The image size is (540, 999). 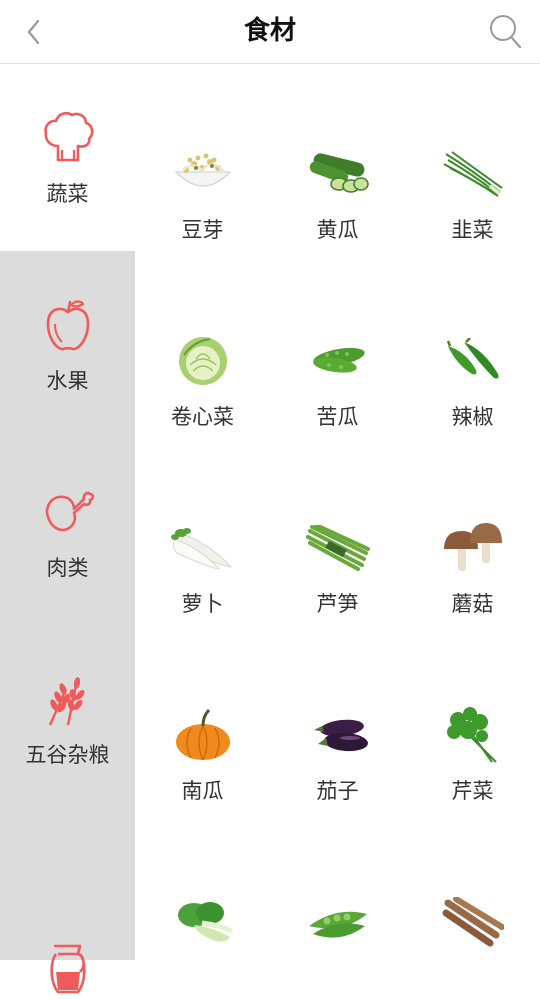 I want to click on celery-icon, so click(x=473, y=735).